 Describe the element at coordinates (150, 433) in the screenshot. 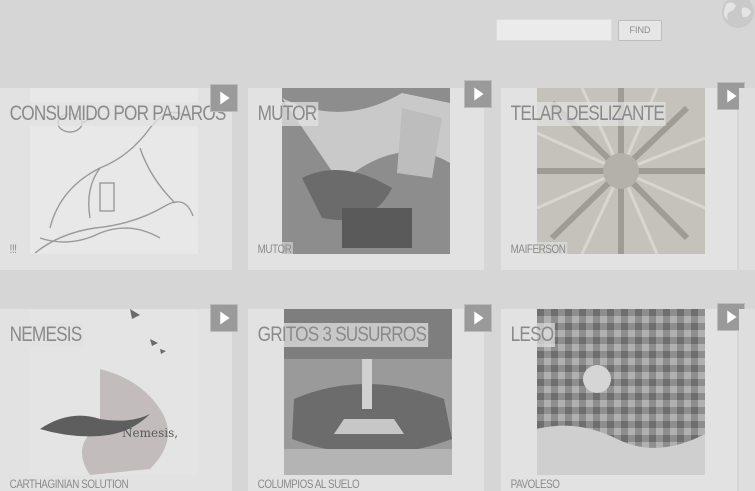

I see `cover-text: Nemesis,` at that location.